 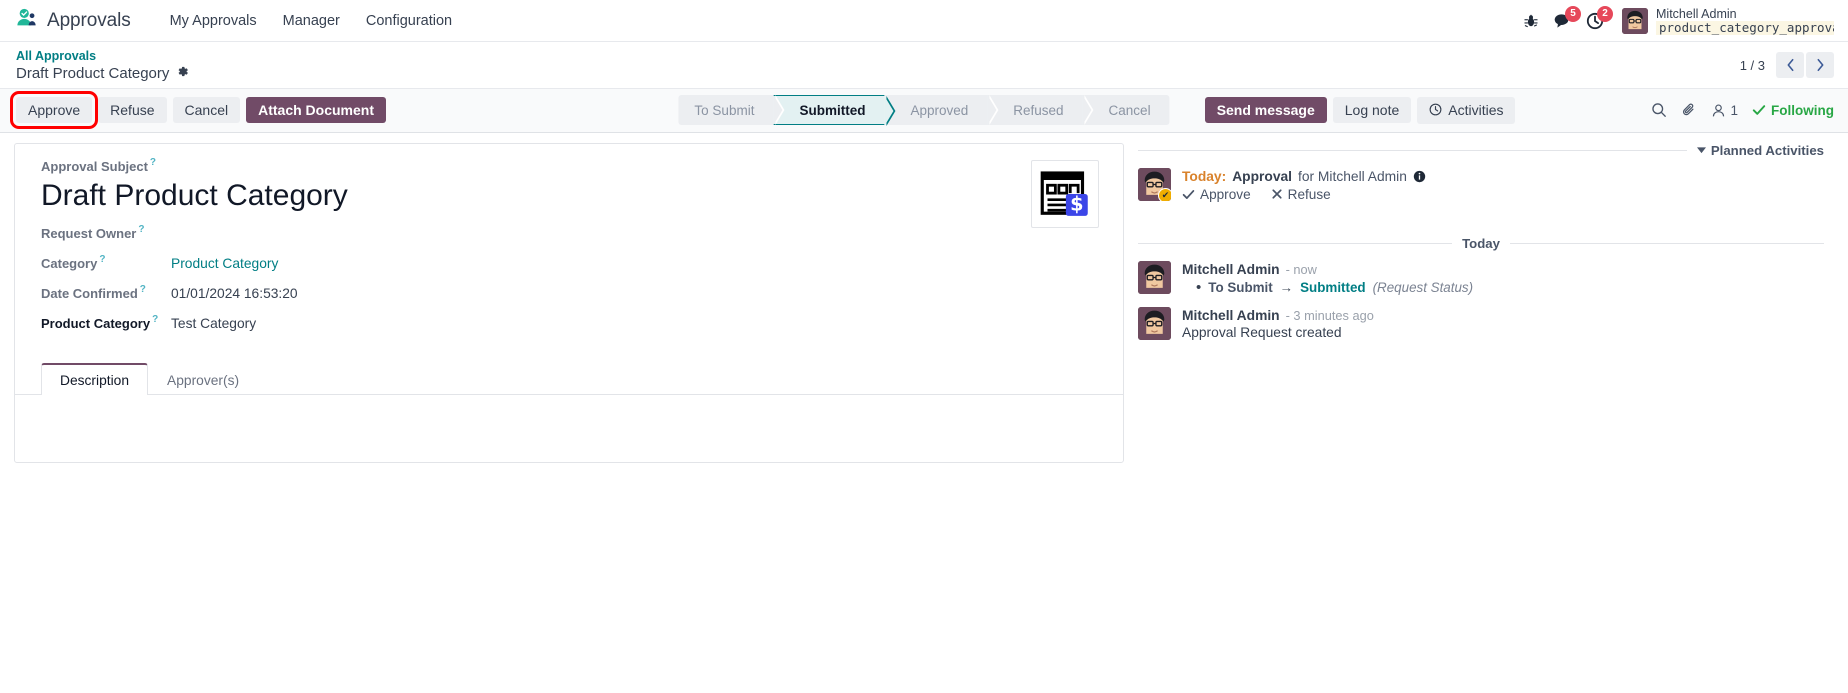 What do you see at coordinates (731, 110) in the screenshot?
I see `status-stage-to-submit: To Submit` at bounding box center [731, 110].